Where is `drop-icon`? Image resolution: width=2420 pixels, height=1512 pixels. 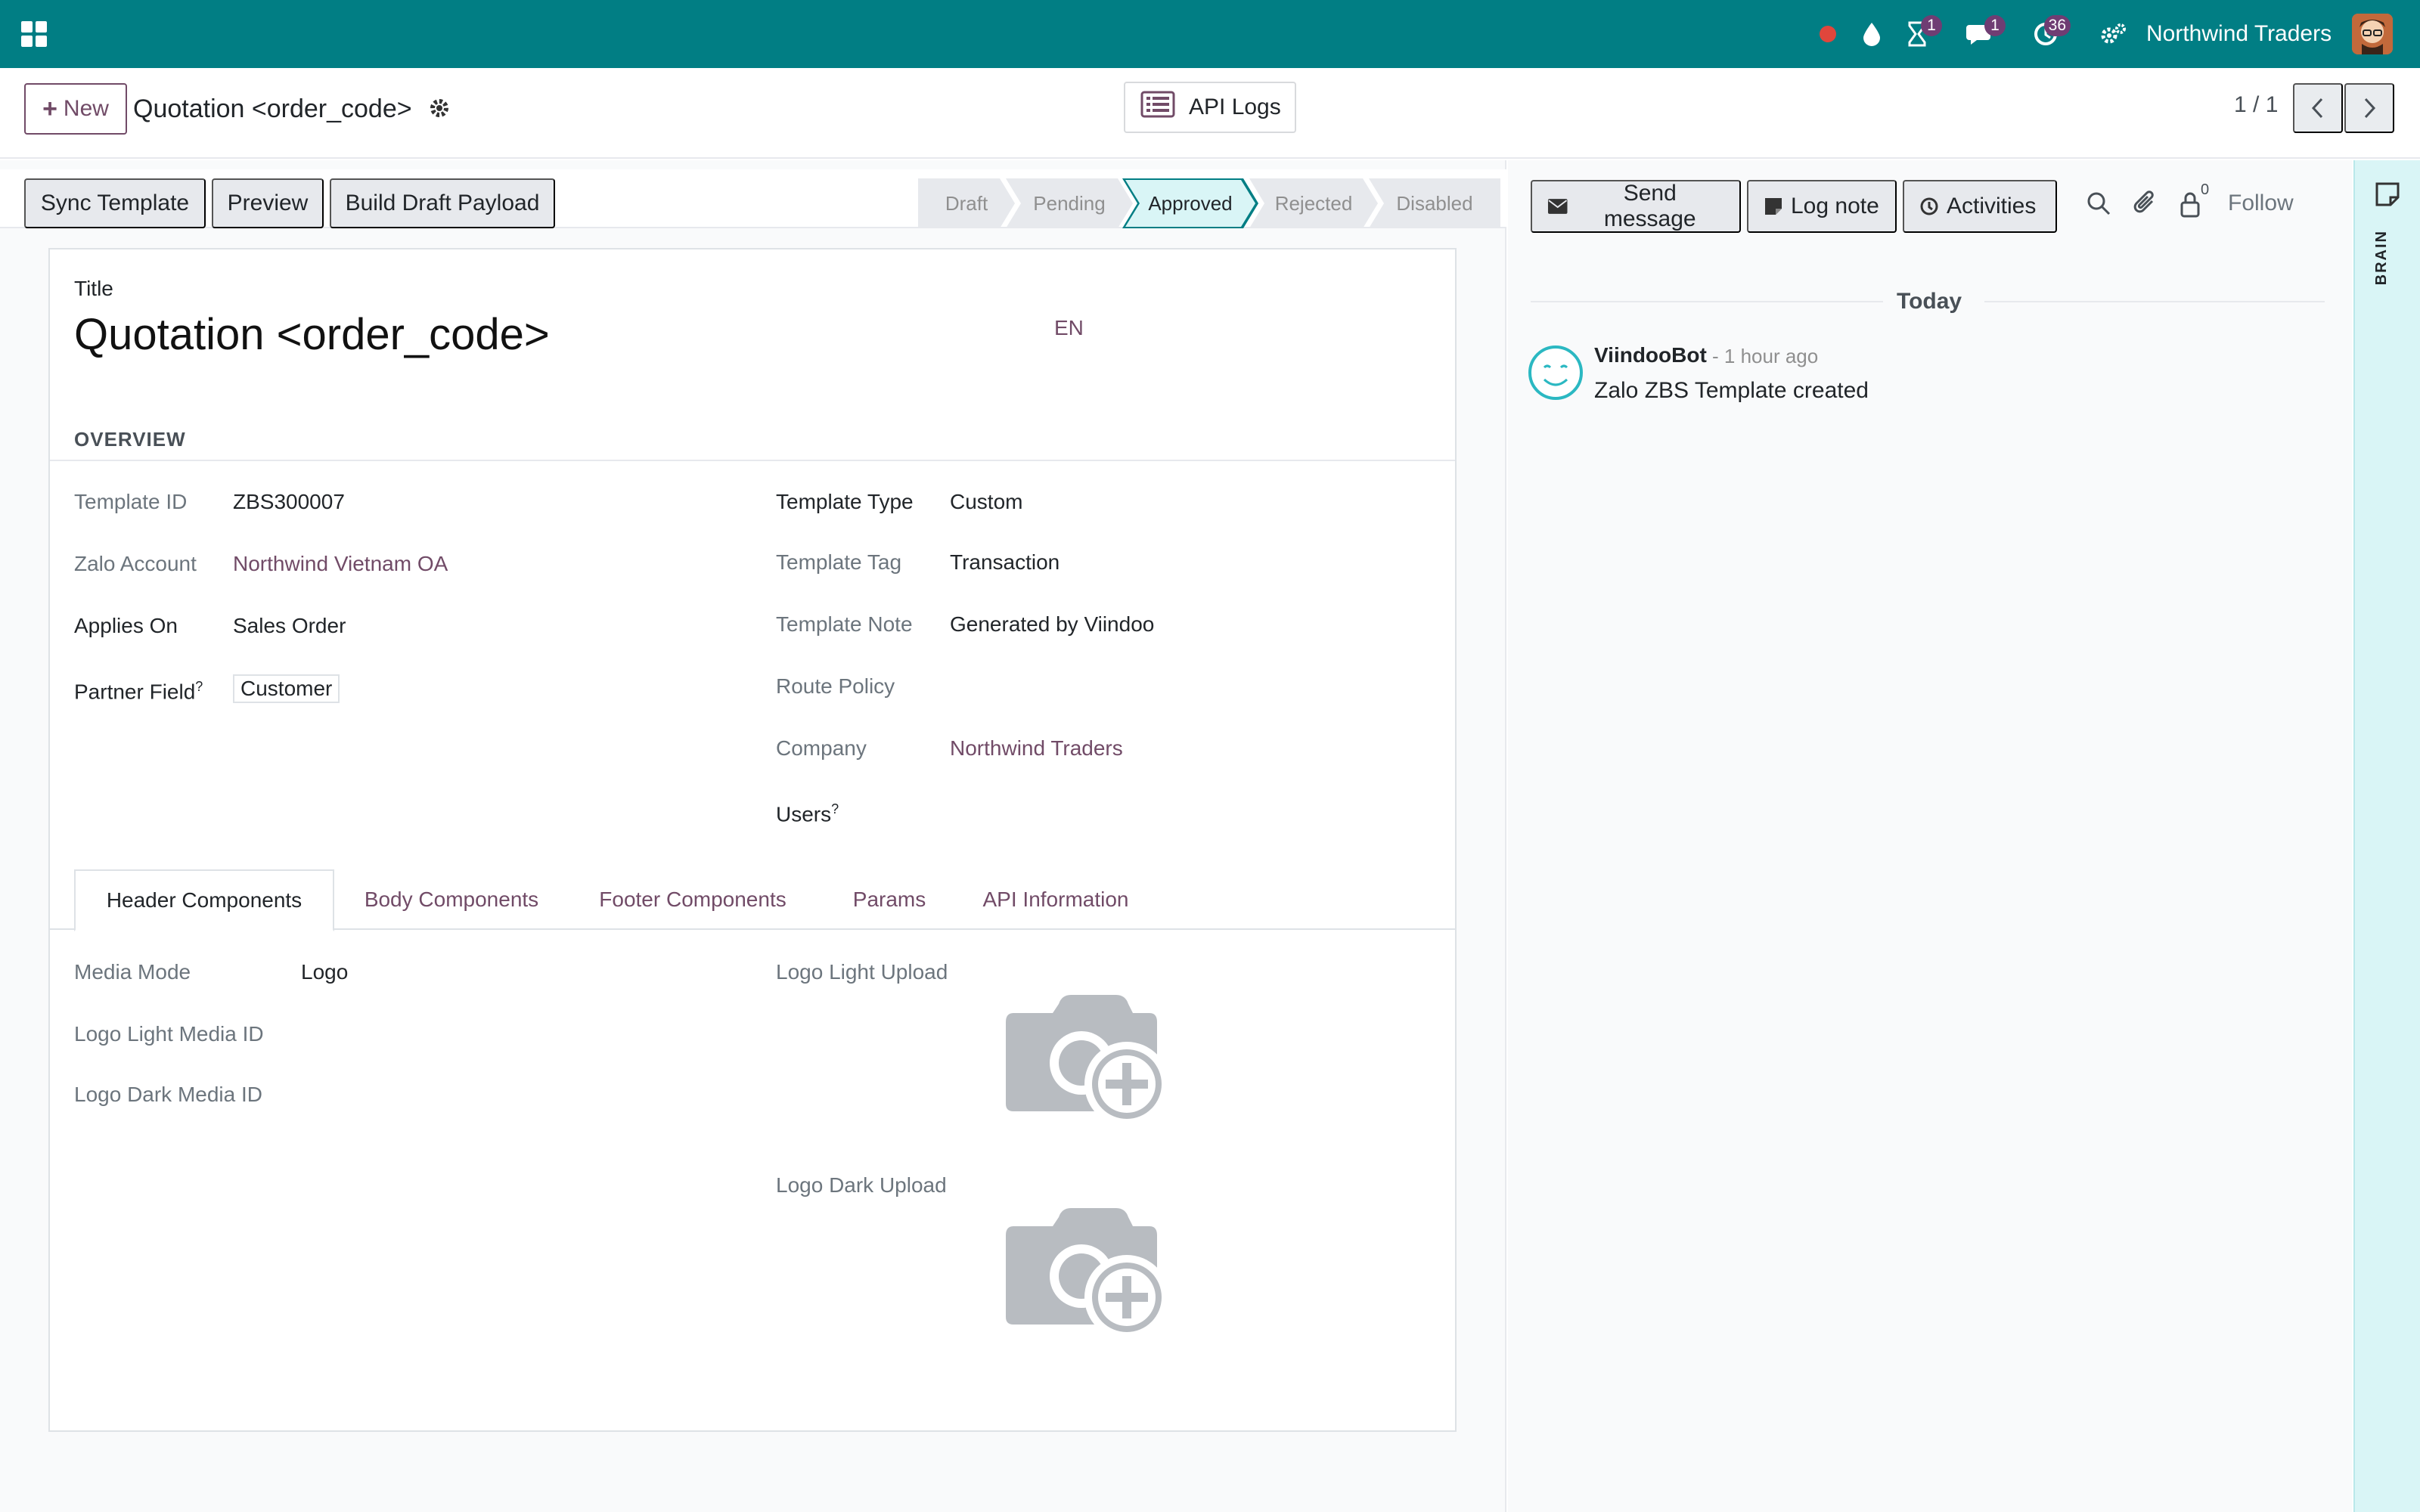
drop-icon is located at coordinates (1871, 34).